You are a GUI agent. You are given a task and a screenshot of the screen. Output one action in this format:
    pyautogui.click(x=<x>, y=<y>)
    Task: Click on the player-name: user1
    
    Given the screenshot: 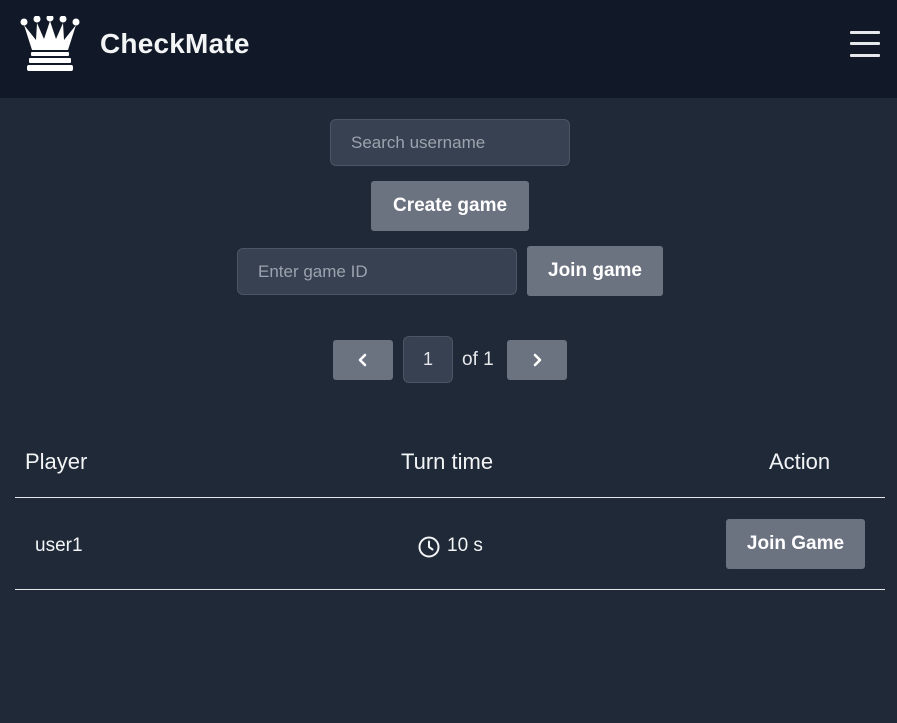 What is the action you would take?
    pyautogui.click(x=59, y=545)
    